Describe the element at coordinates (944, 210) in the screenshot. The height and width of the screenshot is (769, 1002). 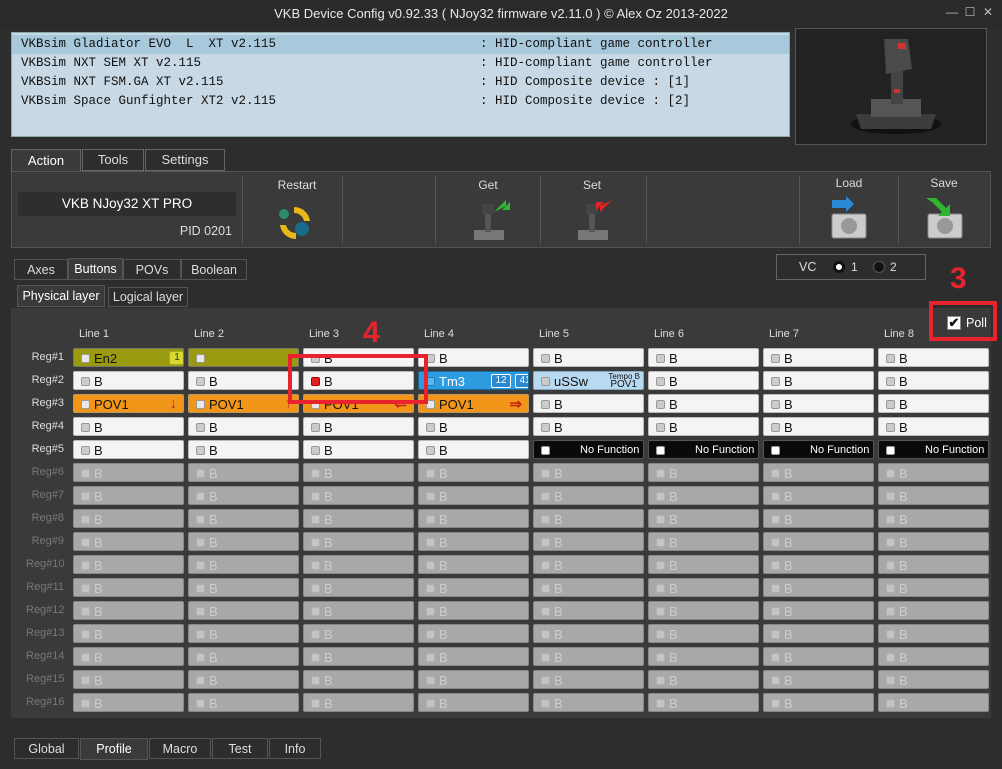
I see `save-button: Save` at that location.